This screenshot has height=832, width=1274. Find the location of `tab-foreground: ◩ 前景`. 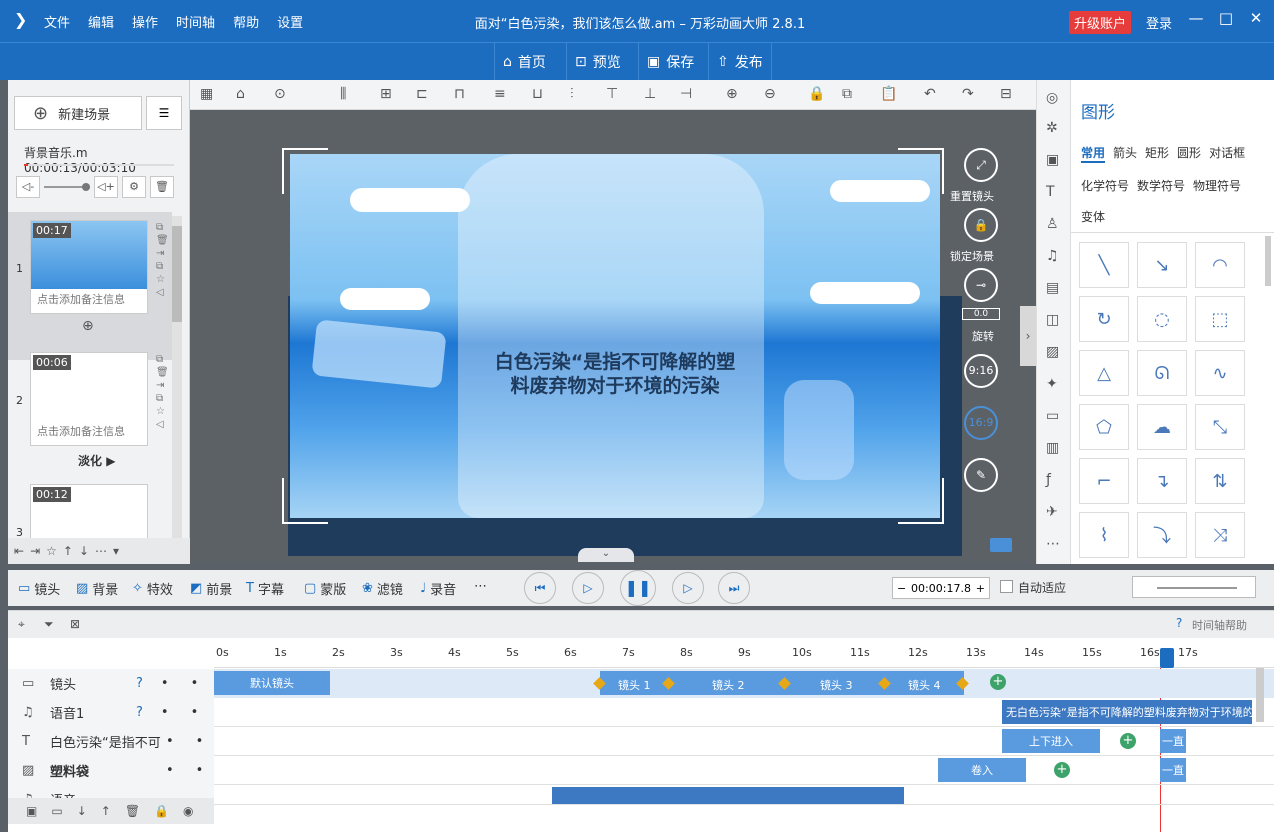

tab-foreground: ◩ 前景 is located at coordinates (211, 588).